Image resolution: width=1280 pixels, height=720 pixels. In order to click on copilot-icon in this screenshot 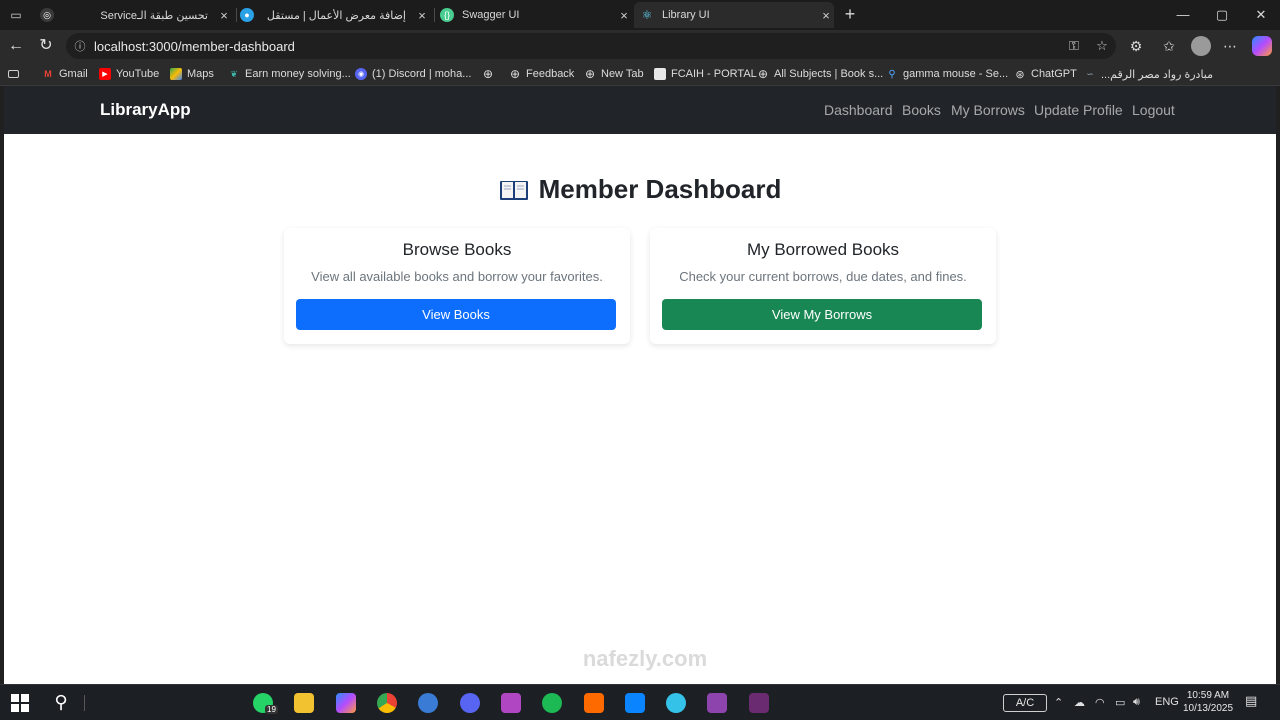, I will do `click(1262, 46)`.